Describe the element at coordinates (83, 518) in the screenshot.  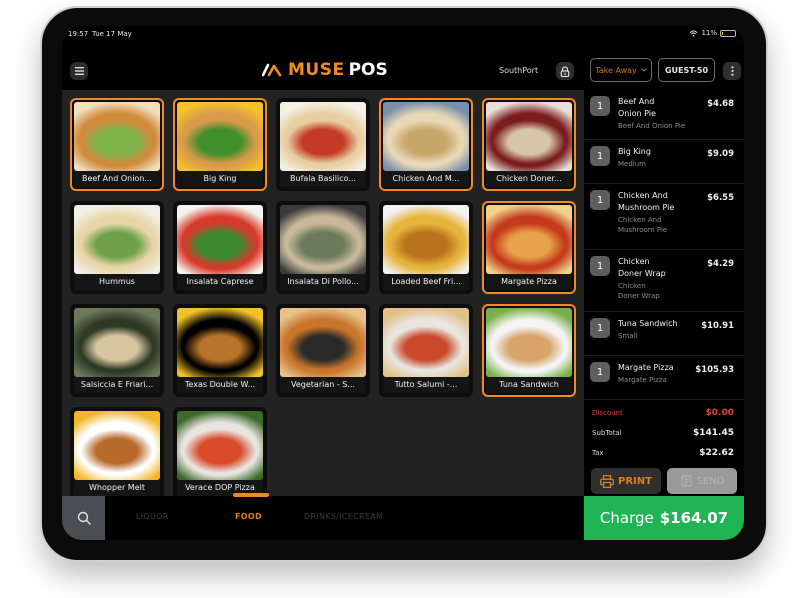
I see `search-button` at that location.